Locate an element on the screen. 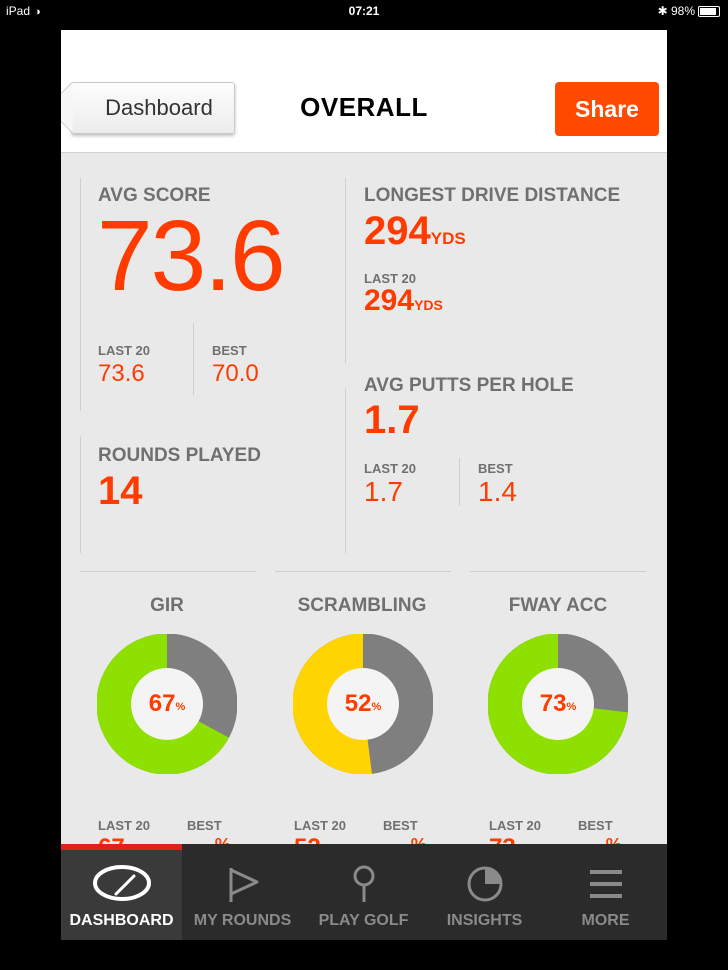 The image size is (728, 970). scrambling-best-label: BEST is located at coordinates (400, 825).